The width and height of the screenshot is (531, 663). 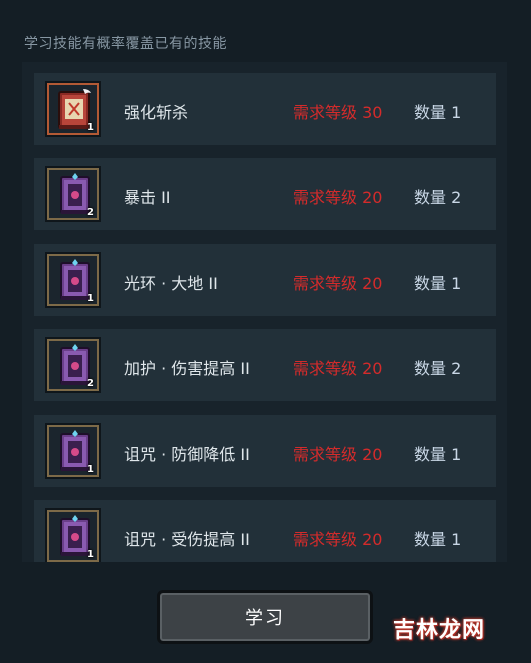 What do you see at coordinates (187, 539) in the screenshot?
I see `skill-name: 诅咒 · 受伤提高 II` at bounding box center [187, 539].